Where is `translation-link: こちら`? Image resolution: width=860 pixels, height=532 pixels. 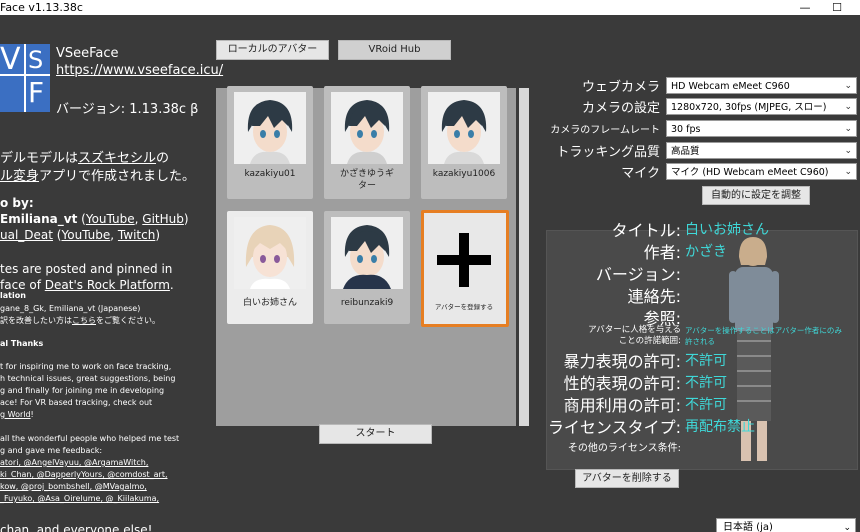
translation-link: こちら is located at coordinates (84, 320).